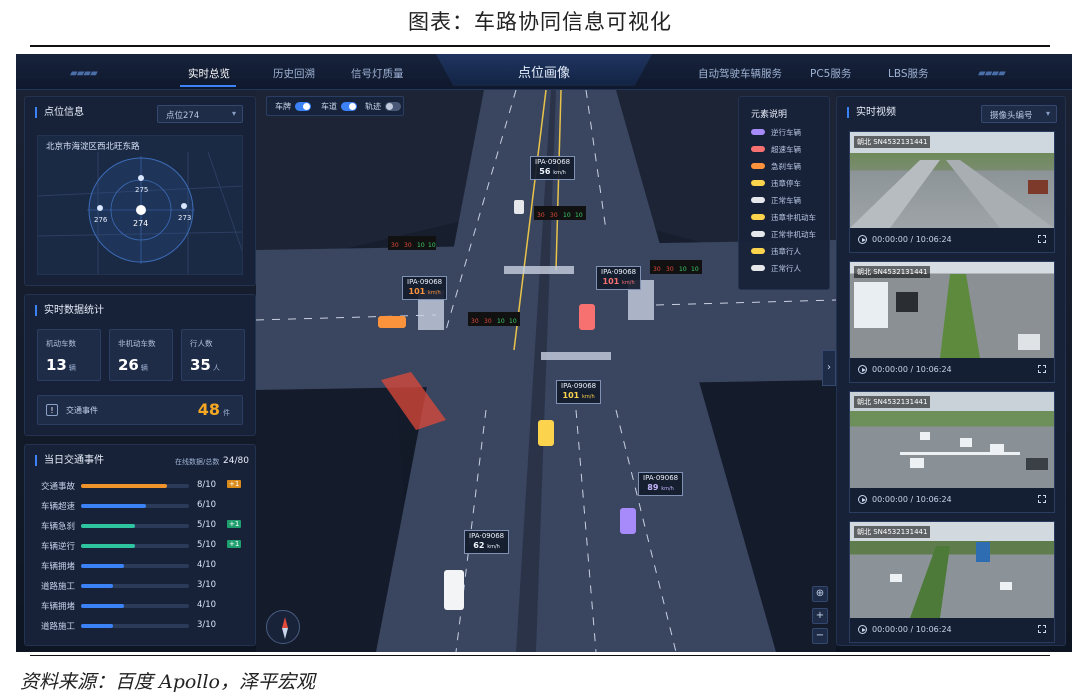 The image size is (1080, 696). I want to click on incident-row: 车辆逆行 5/10 +1, so click(141, 546).